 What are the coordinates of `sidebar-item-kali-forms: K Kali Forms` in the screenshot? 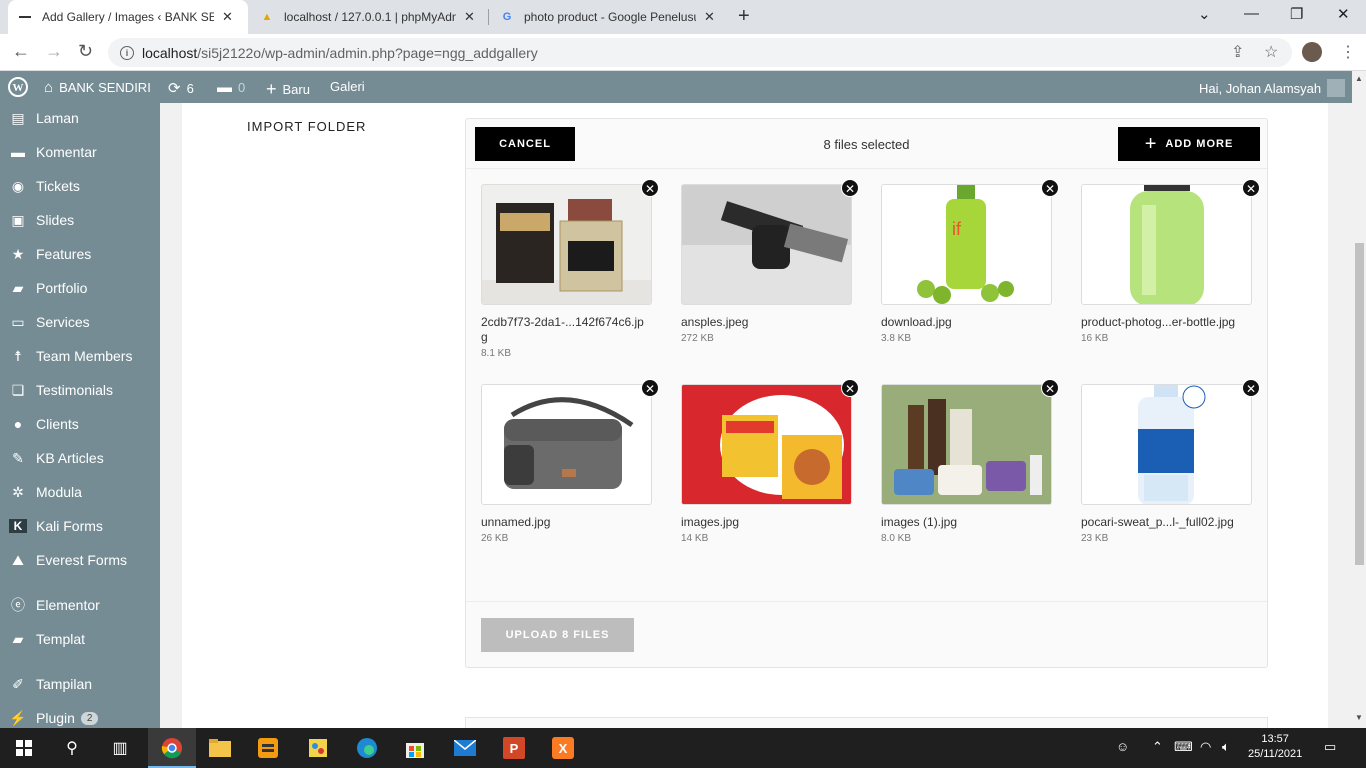 It's located at (80, 526).